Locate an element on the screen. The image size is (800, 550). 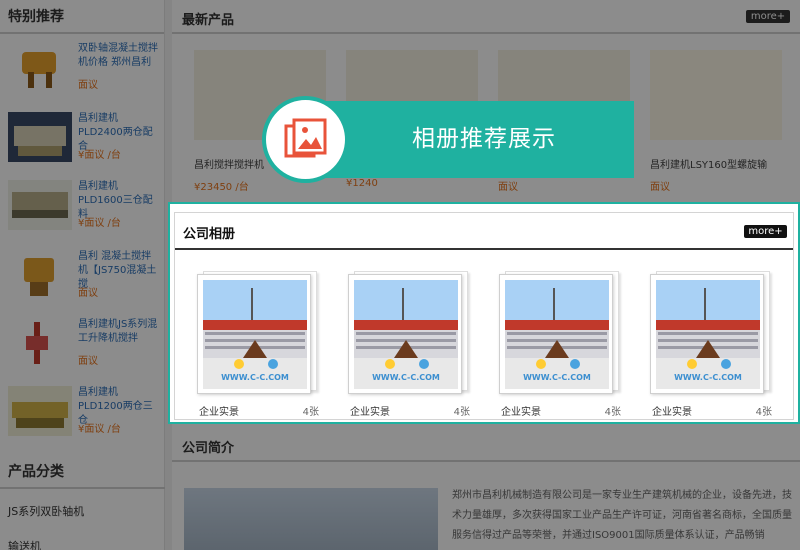
banner-title: 相册推荐展示 is located at coordinates (484, 139).